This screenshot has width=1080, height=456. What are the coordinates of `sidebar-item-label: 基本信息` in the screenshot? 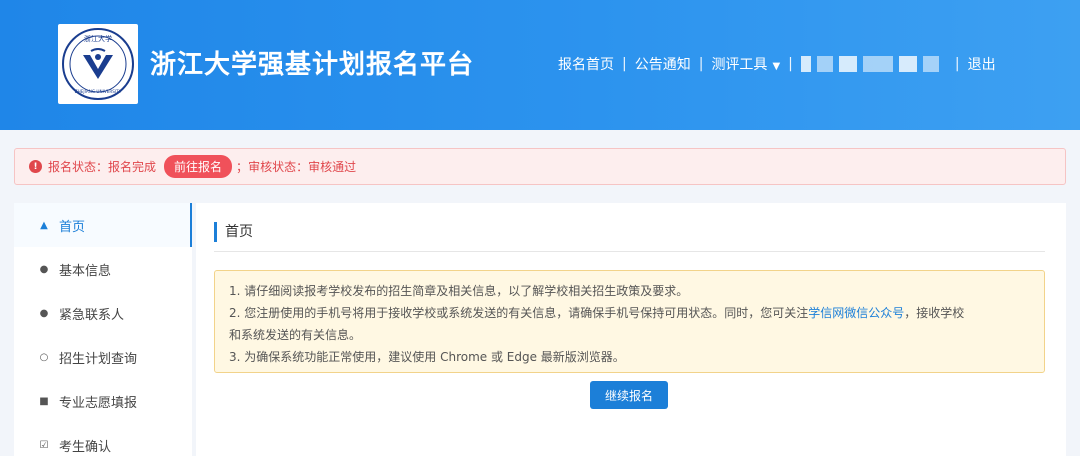 It's located at (85, 271).